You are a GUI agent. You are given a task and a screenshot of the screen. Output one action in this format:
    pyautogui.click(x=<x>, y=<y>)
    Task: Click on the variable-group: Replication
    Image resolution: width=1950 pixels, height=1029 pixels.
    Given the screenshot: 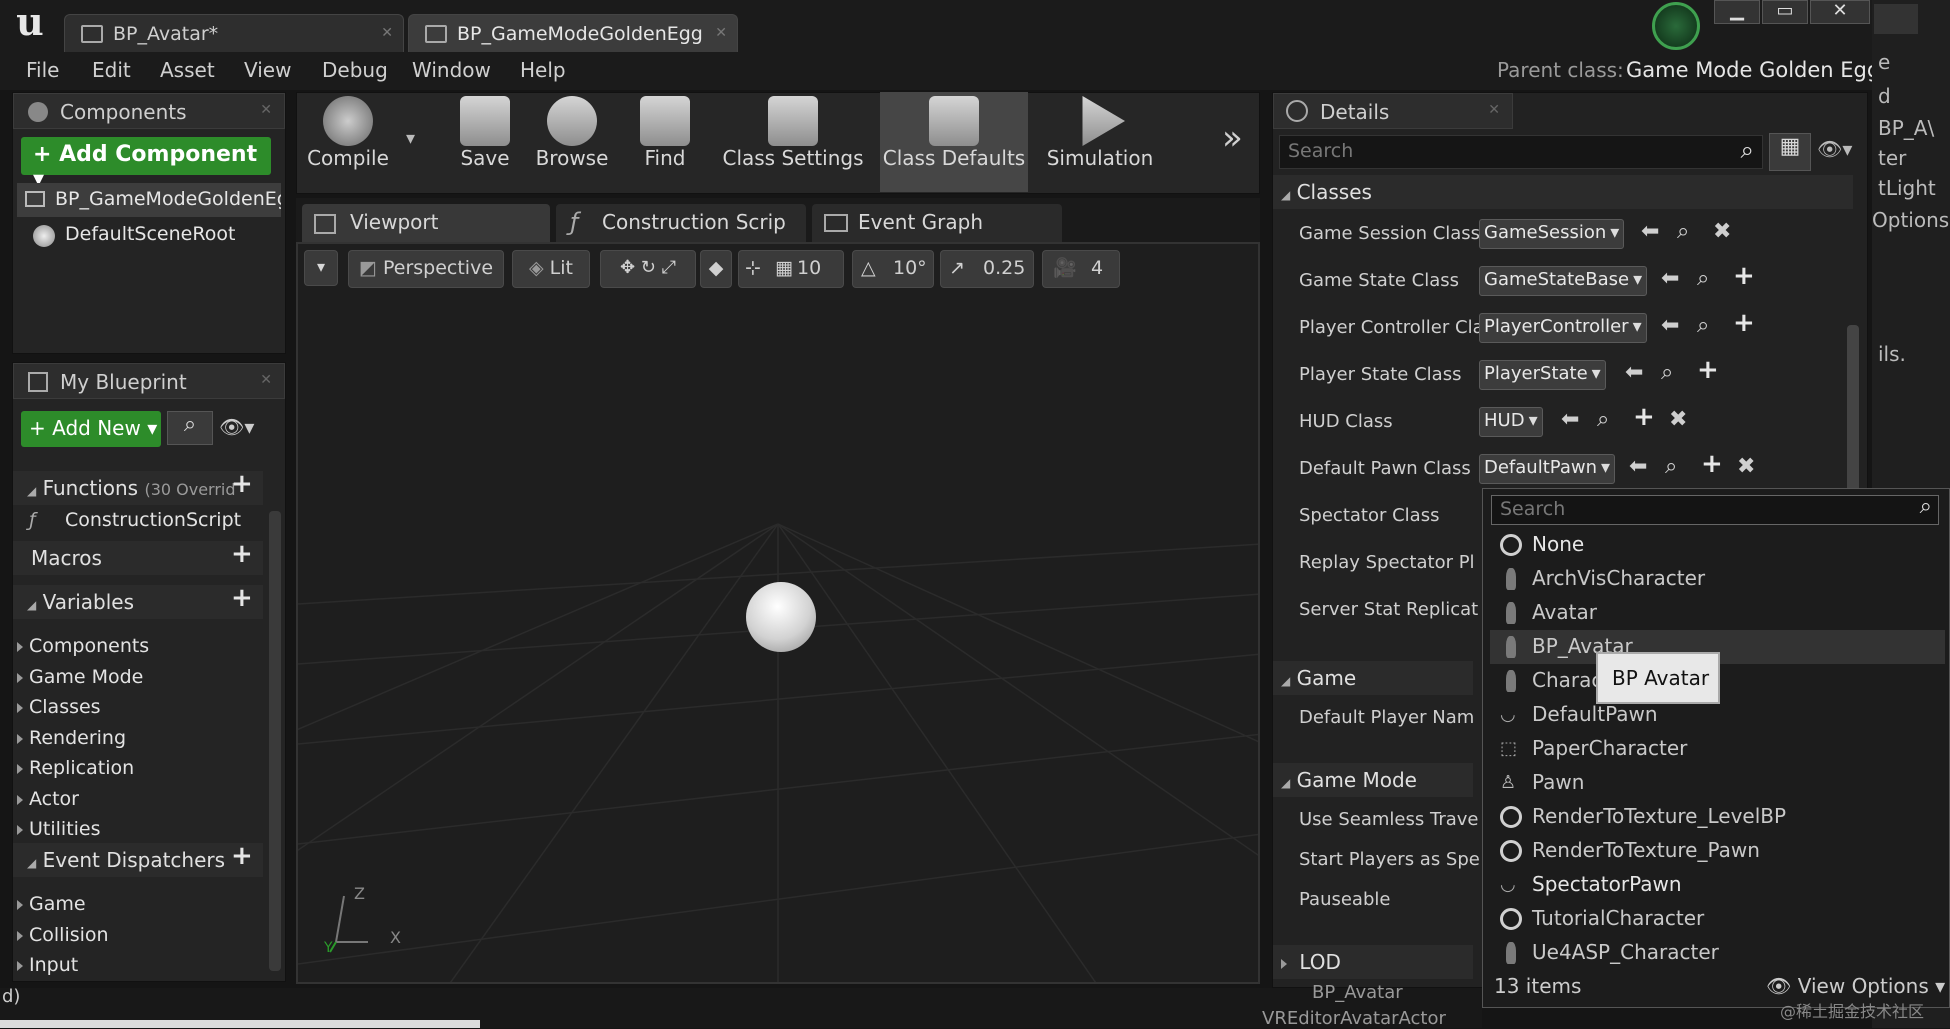 What is the action you would take?
    pyautogui.click(x=137, y=772)
    